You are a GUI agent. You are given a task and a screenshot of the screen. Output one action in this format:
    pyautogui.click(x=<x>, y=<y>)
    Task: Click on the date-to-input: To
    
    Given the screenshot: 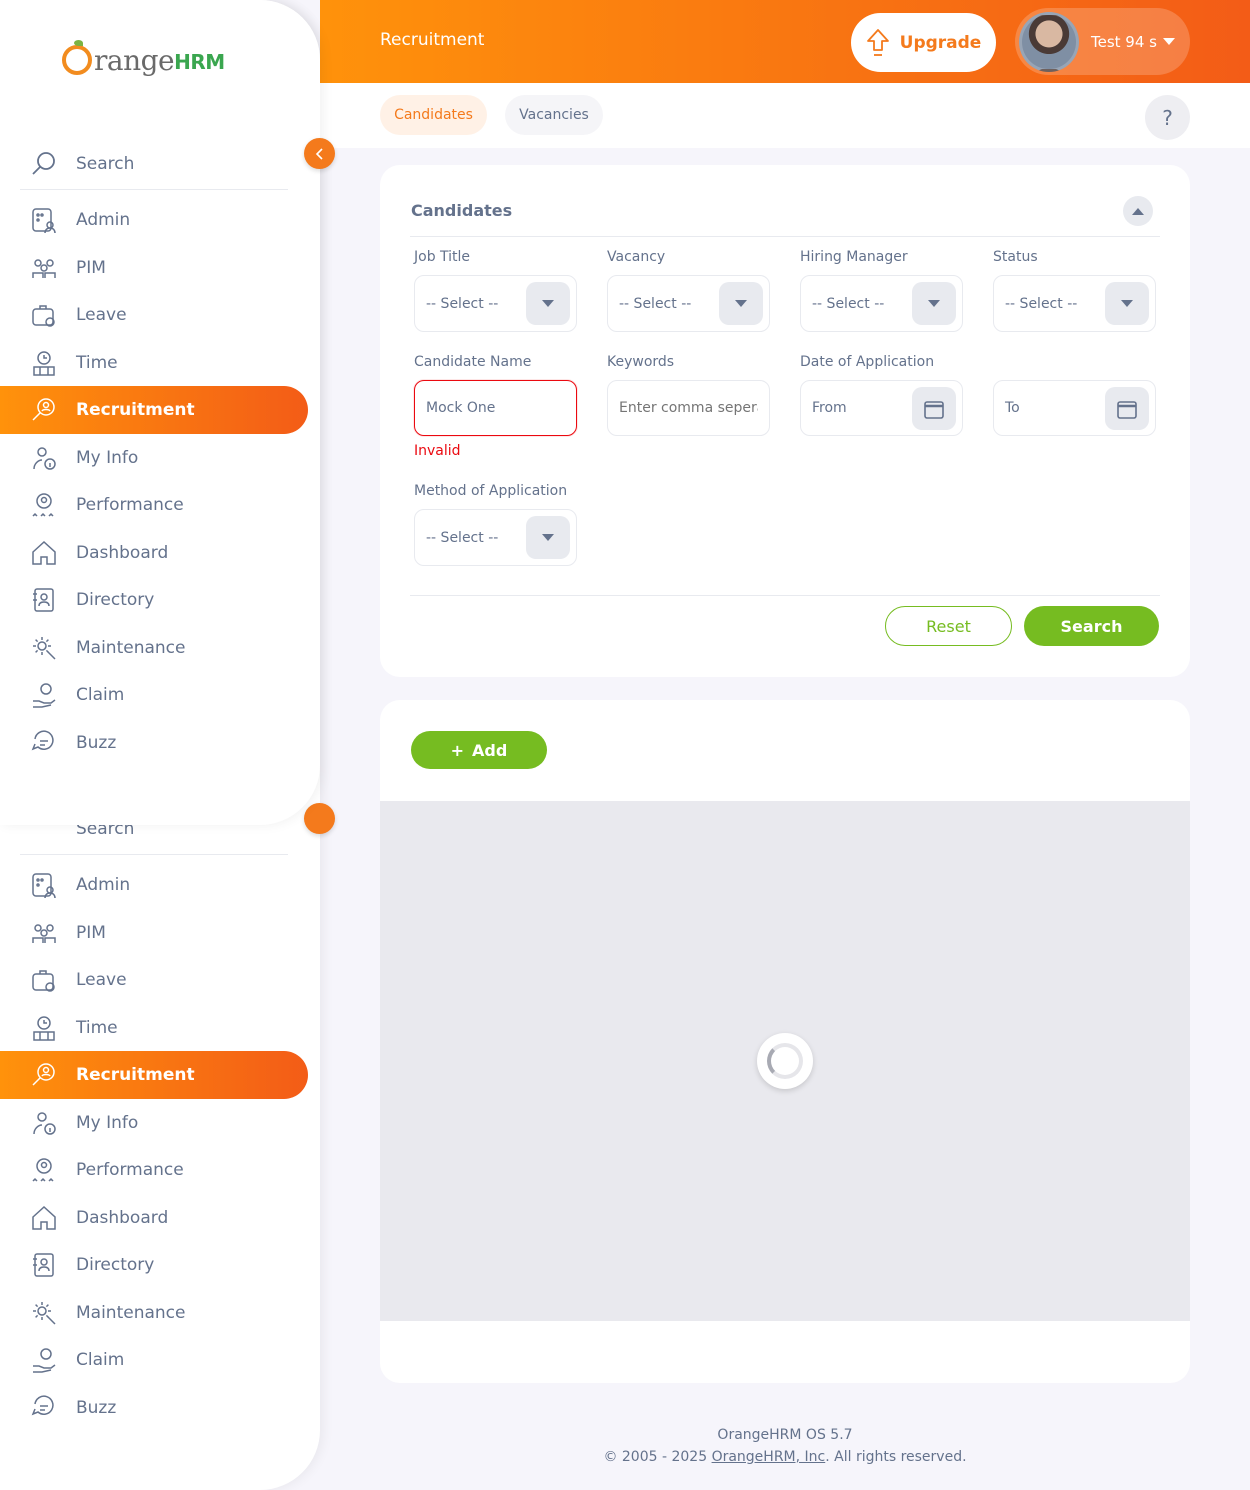 What is the action you would take?
    pyautogui.click(x=1074, y=408)
    